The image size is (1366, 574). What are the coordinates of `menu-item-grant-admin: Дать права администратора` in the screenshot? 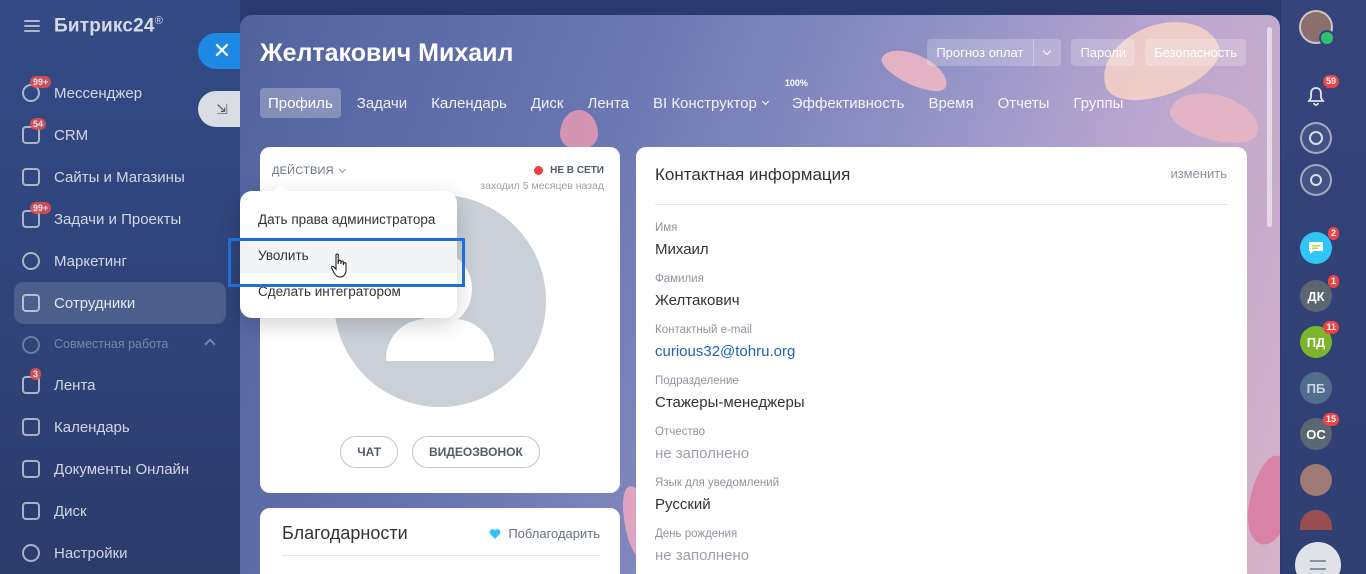 It's located at (348, 219).